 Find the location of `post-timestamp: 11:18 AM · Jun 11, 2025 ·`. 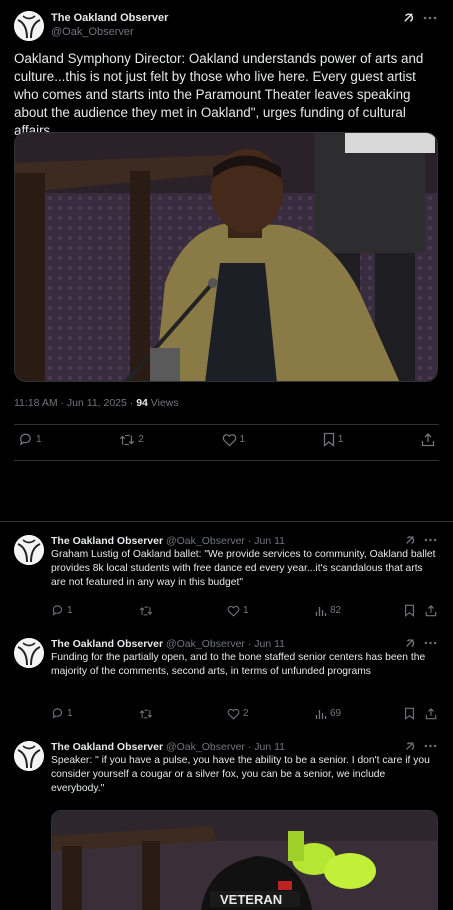

post-timestamp: 11:18 AM · Jun 11, 2025 · is located at coordinates (75, 403).